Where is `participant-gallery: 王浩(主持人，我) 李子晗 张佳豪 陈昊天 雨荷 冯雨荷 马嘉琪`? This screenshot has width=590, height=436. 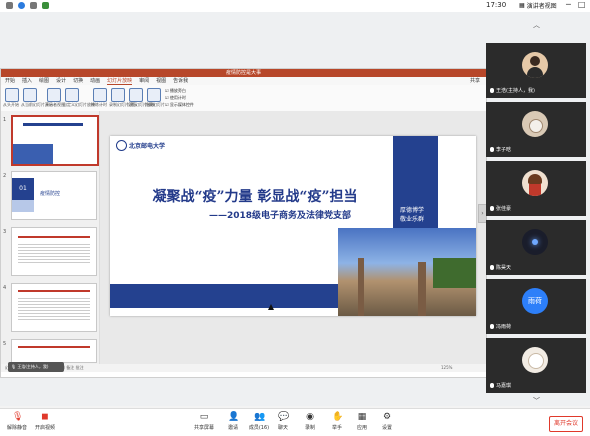
participant-gallery: 王浩(主持人，我) 李子晗 张佳豪 陈昊天 雨荷 冯雨荷 马嘉琪 is located at coordinates (536, 214).